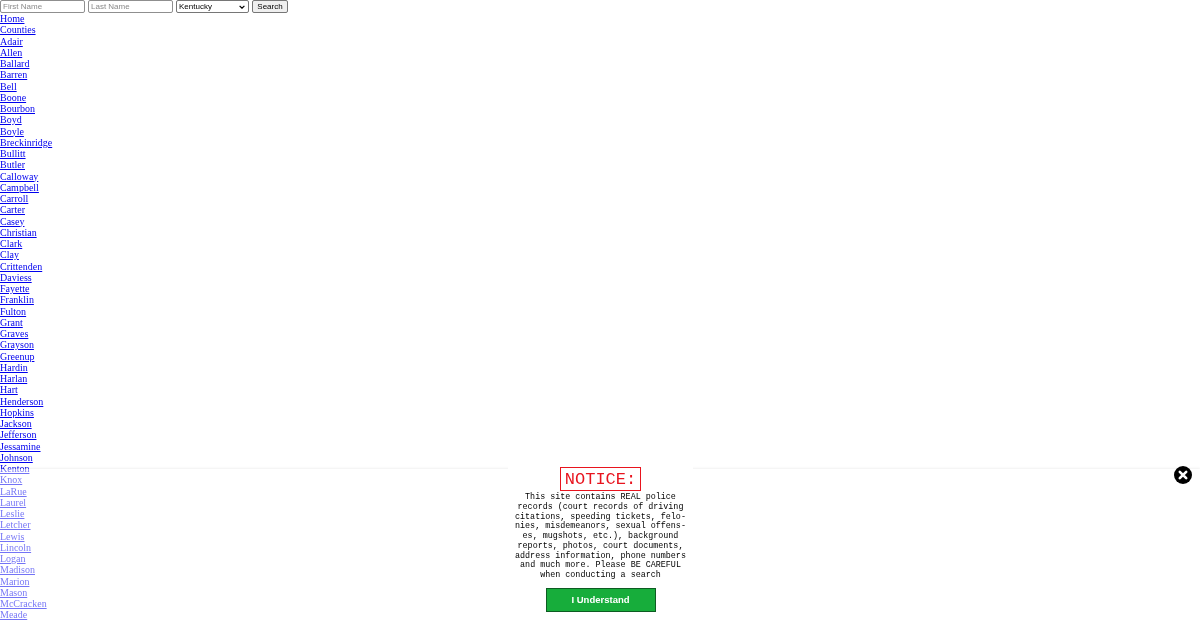 This screenshot has height=620, width=1200. What do you see at coordinates (11, 120) in the screenshot?
I see `county-link: Boyd` at bounding box center [11, 120].